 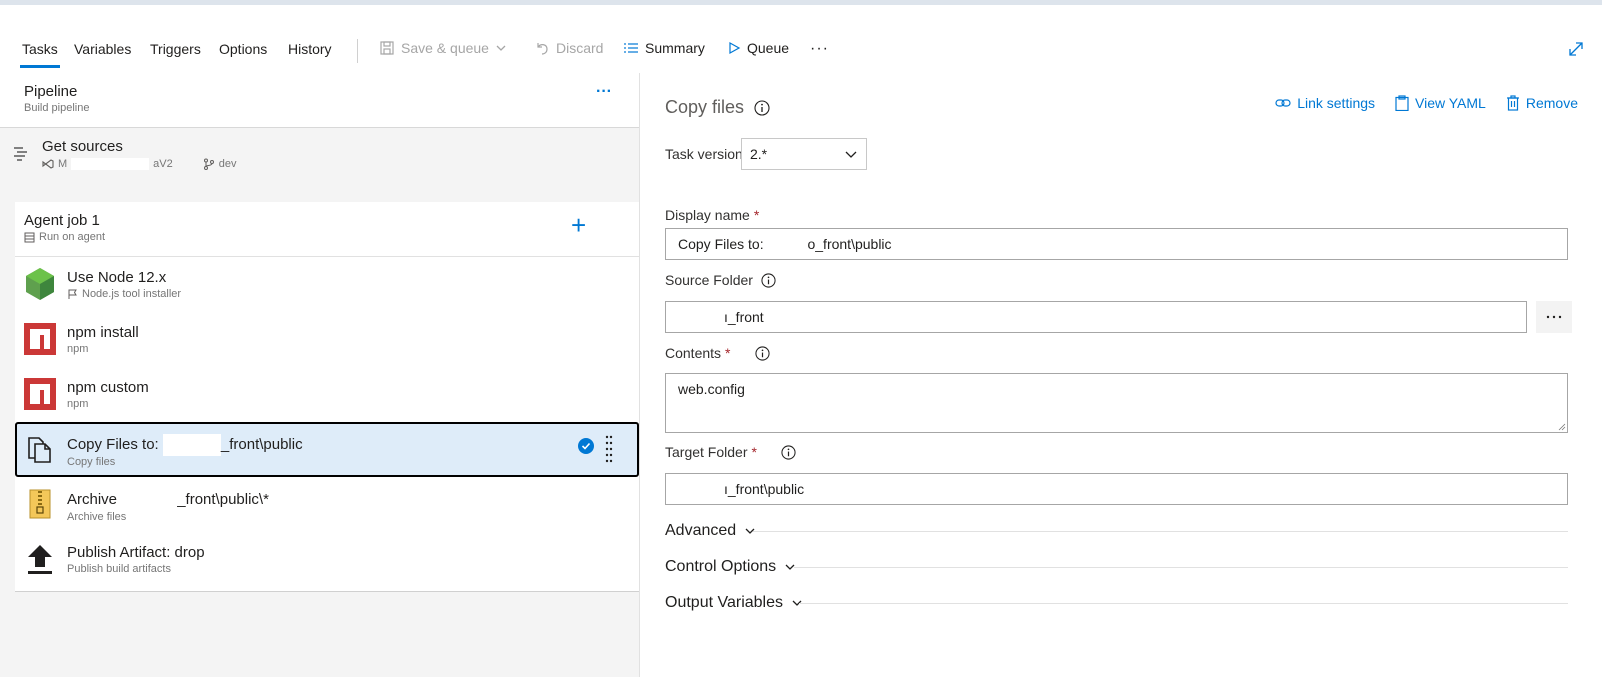 I want to click on tab-options: Options, so click(x=243, y=49).